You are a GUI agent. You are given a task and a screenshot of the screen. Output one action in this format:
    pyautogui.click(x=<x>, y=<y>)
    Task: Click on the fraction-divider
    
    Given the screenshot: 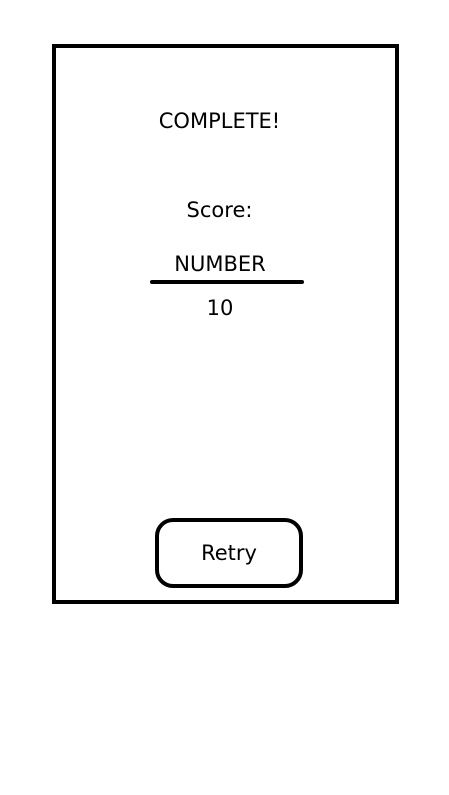 What is the action you would take?
    pyautogui.click(x=227, y=282)
    